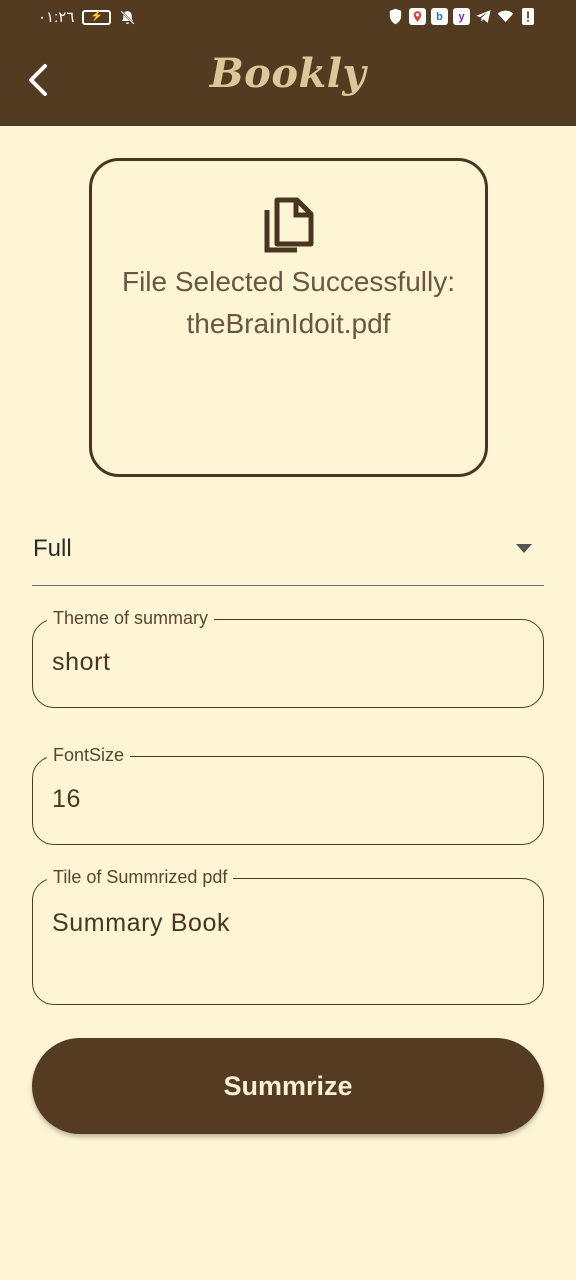 Image resolution: width=576 pixels, height=1280 pixels. What do you see at coordinates (288, 18) in the screenshot?
I see `status-bar: ٠١:٢٦ ⚡ b y` at bounding box center [288, 18].